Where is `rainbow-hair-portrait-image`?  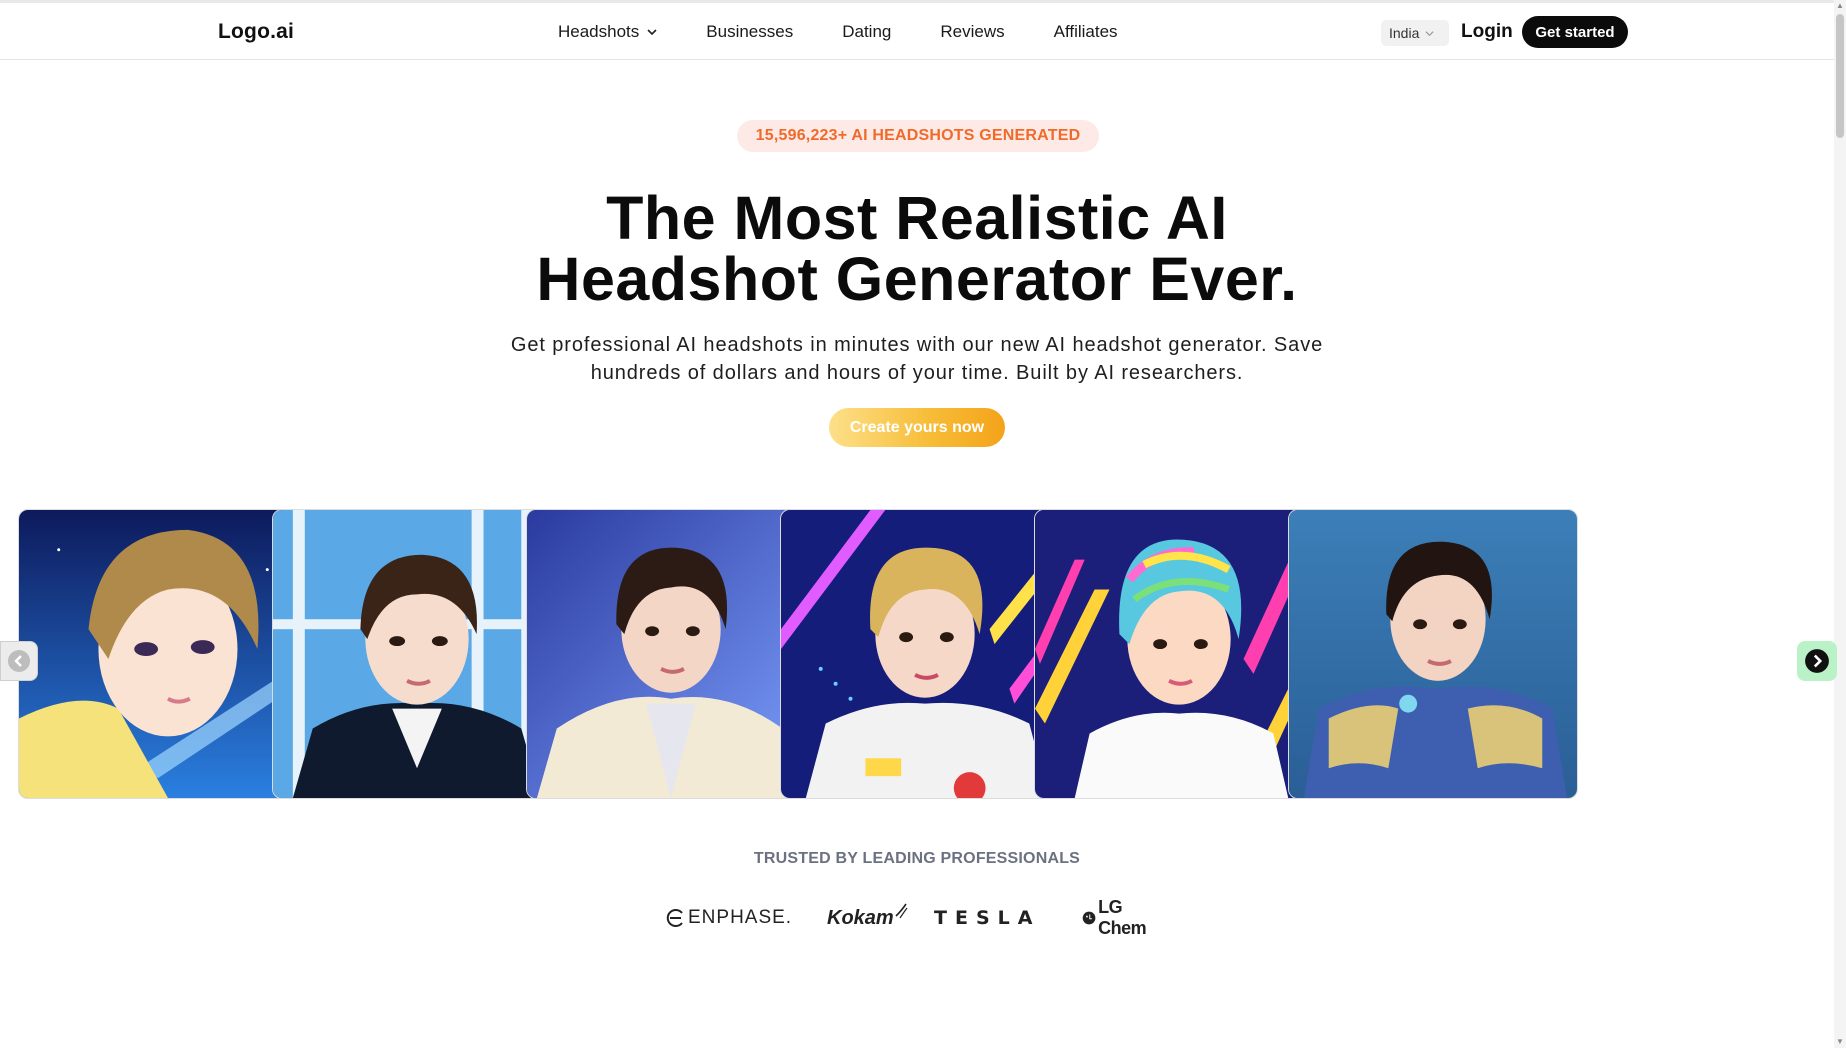
rainbow-hair-portrait-image is located at coordinates (1179, 654).